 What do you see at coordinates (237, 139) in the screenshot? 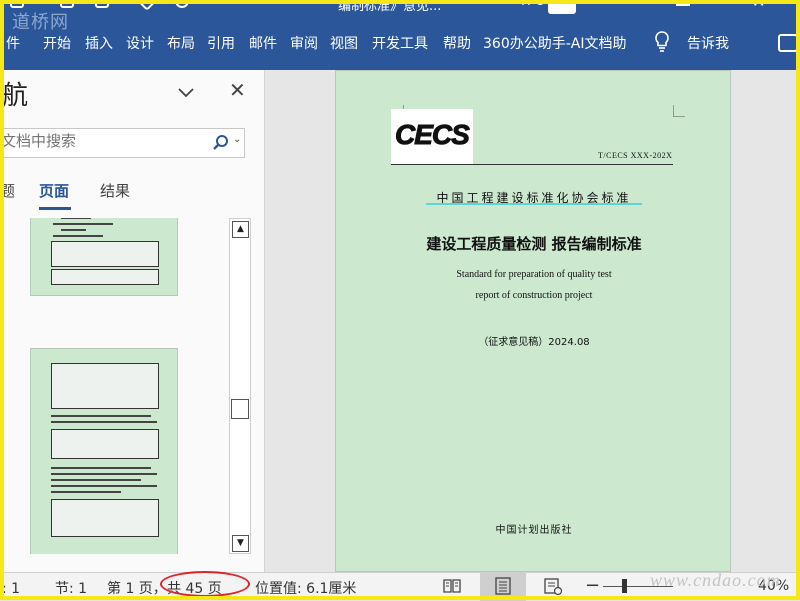
I see `search-options-icon: ⌄` at bounding box center [237, 139].